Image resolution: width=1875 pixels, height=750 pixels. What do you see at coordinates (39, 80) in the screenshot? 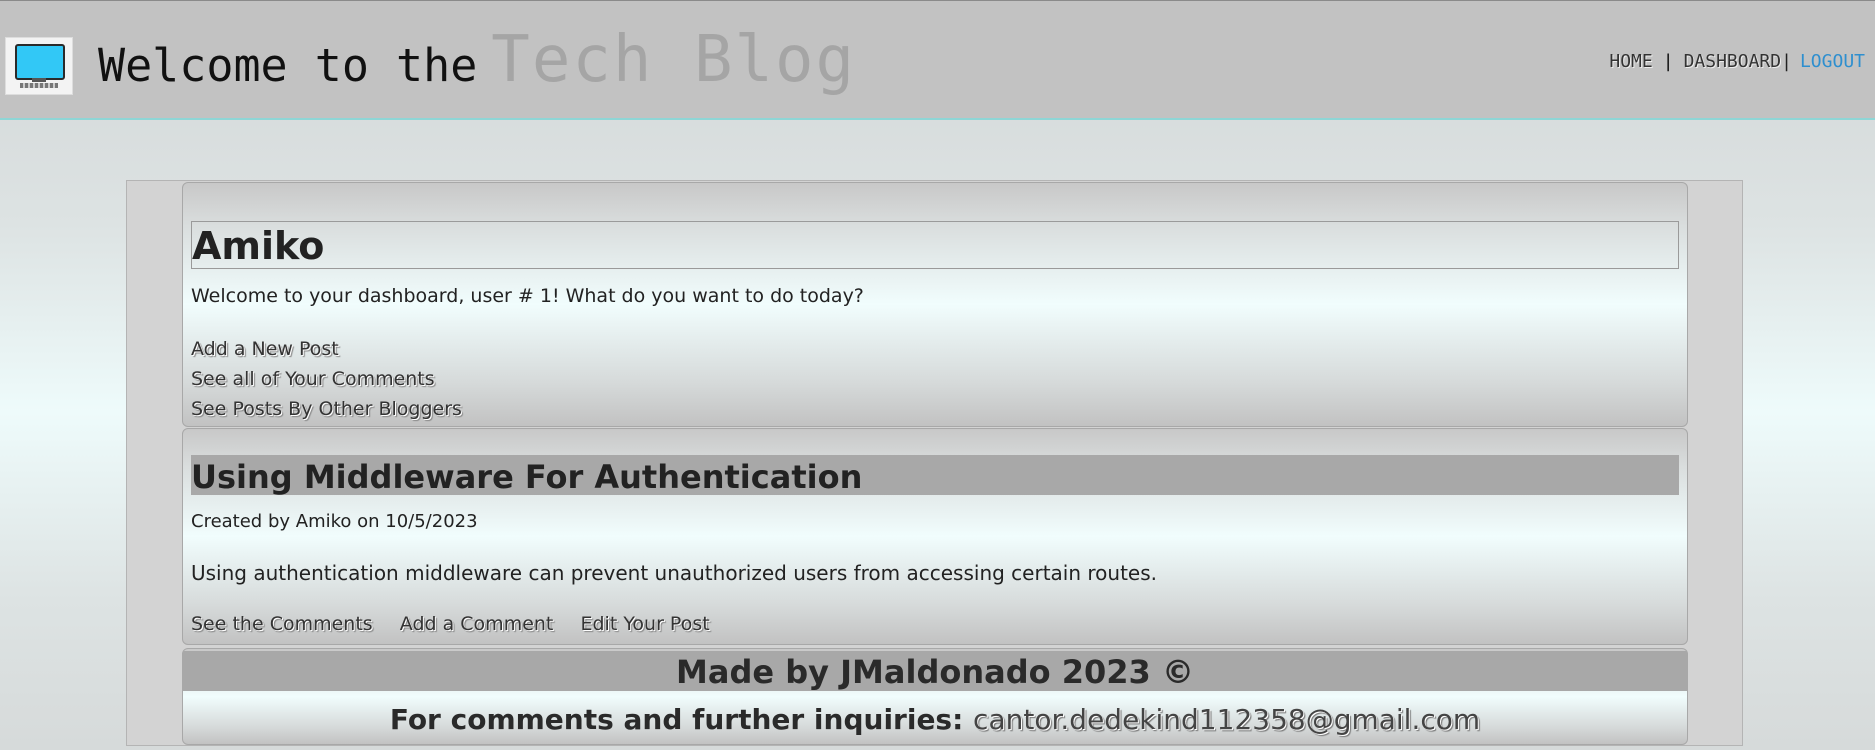
I see `monitor-stand` at bounding box center [39, 80].